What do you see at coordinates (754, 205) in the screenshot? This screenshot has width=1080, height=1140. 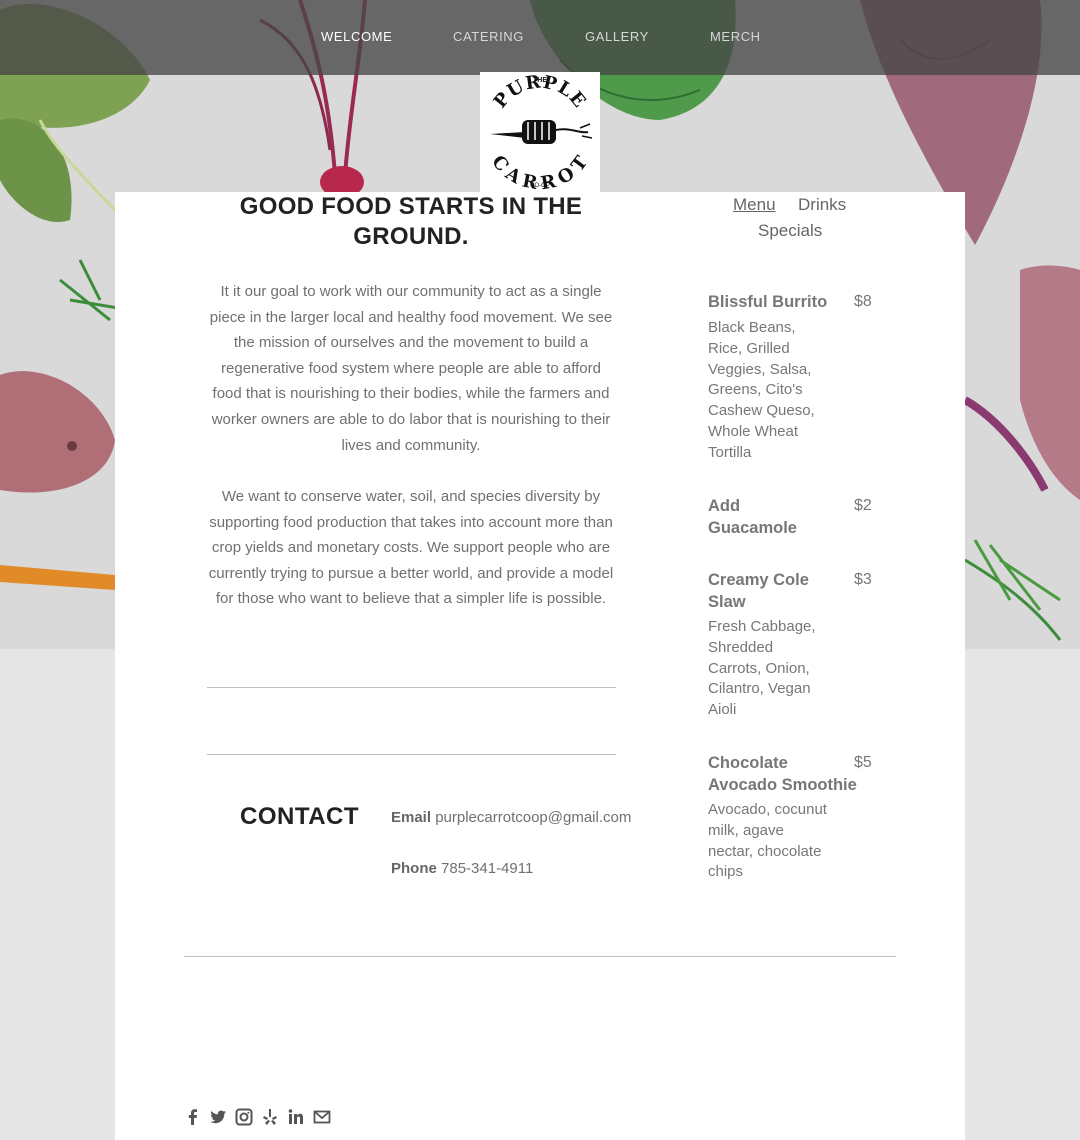 I see `tab-menu: Menu` at bounding box center [754, 205].